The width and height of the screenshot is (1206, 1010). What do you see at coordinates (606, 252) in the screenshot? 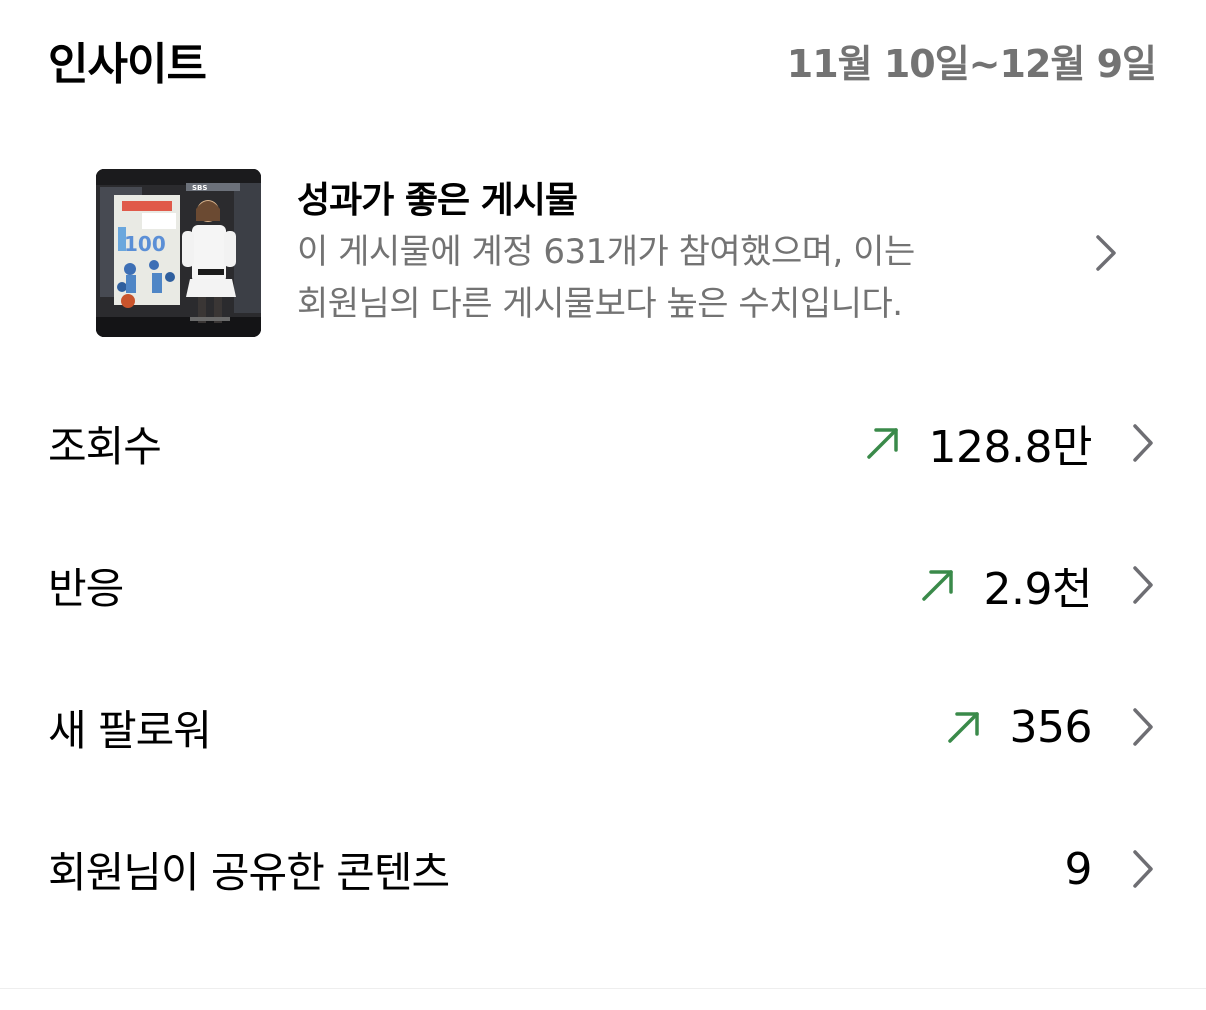
I see `top-post-description-line1: 이 게시물에 계정 631개가 참여했으며, 이는` at bounding box center [606, 252].